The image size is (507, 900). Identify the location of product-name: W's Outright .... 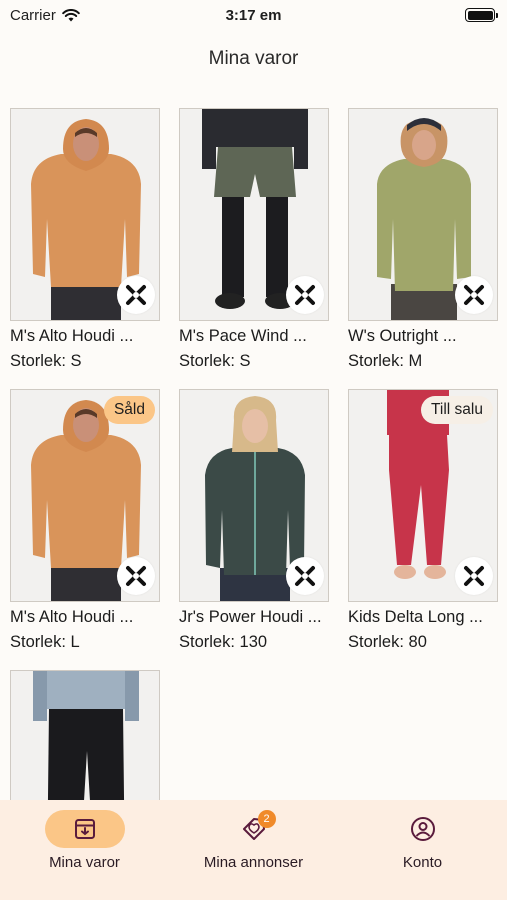
(402, 336).